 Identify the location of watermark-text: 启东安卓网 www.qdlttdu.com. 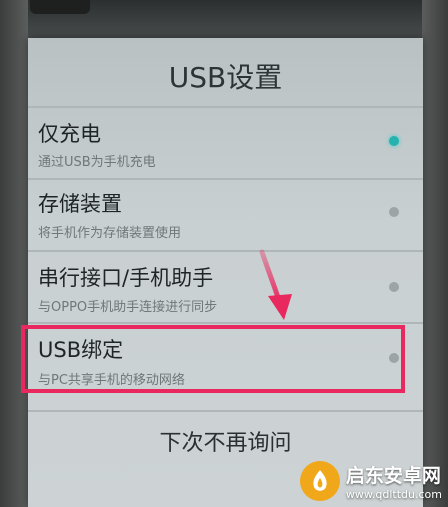
(394, 481).